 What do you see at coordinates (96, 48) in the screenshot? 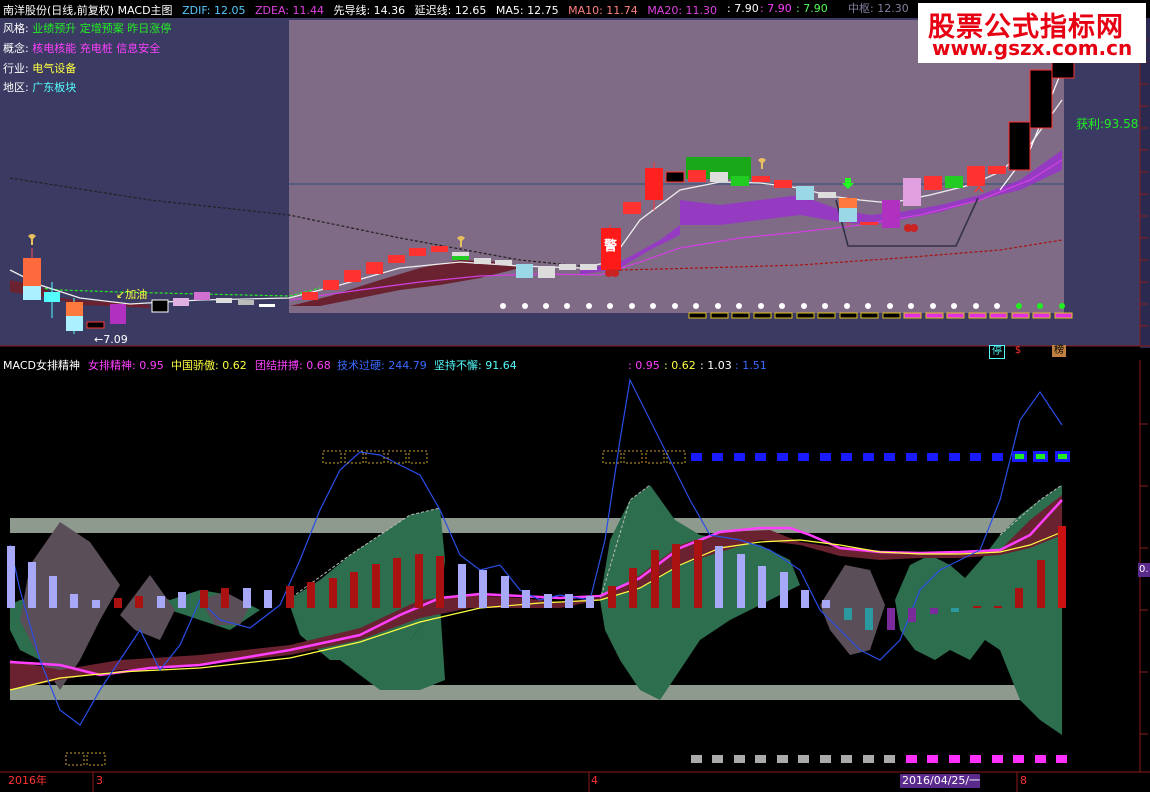
I see `concept-value: 核电核能 充电桩 信息安全` at bounding box center [96, 48].